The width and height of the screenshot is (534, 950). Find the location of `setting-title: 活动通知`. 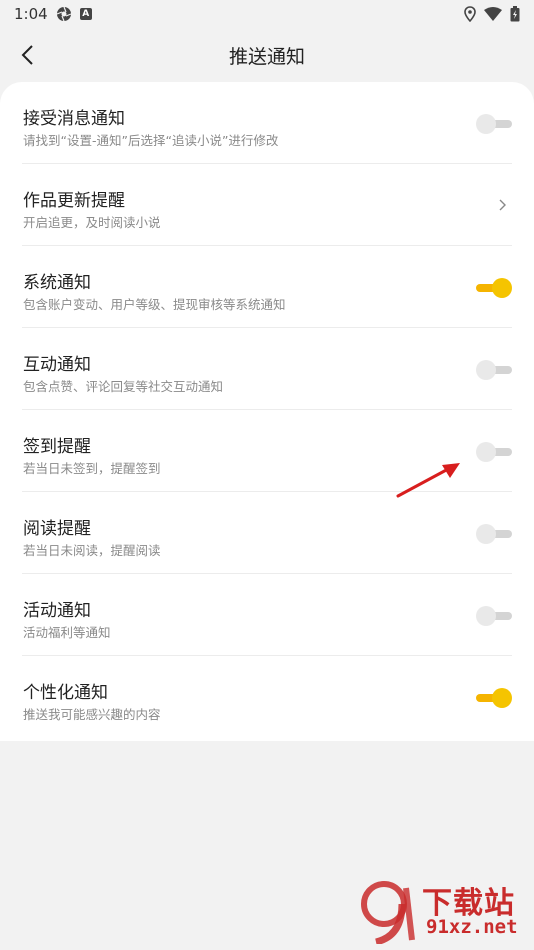

setting-title: 活动通知 is located at coordinates (57, 611).